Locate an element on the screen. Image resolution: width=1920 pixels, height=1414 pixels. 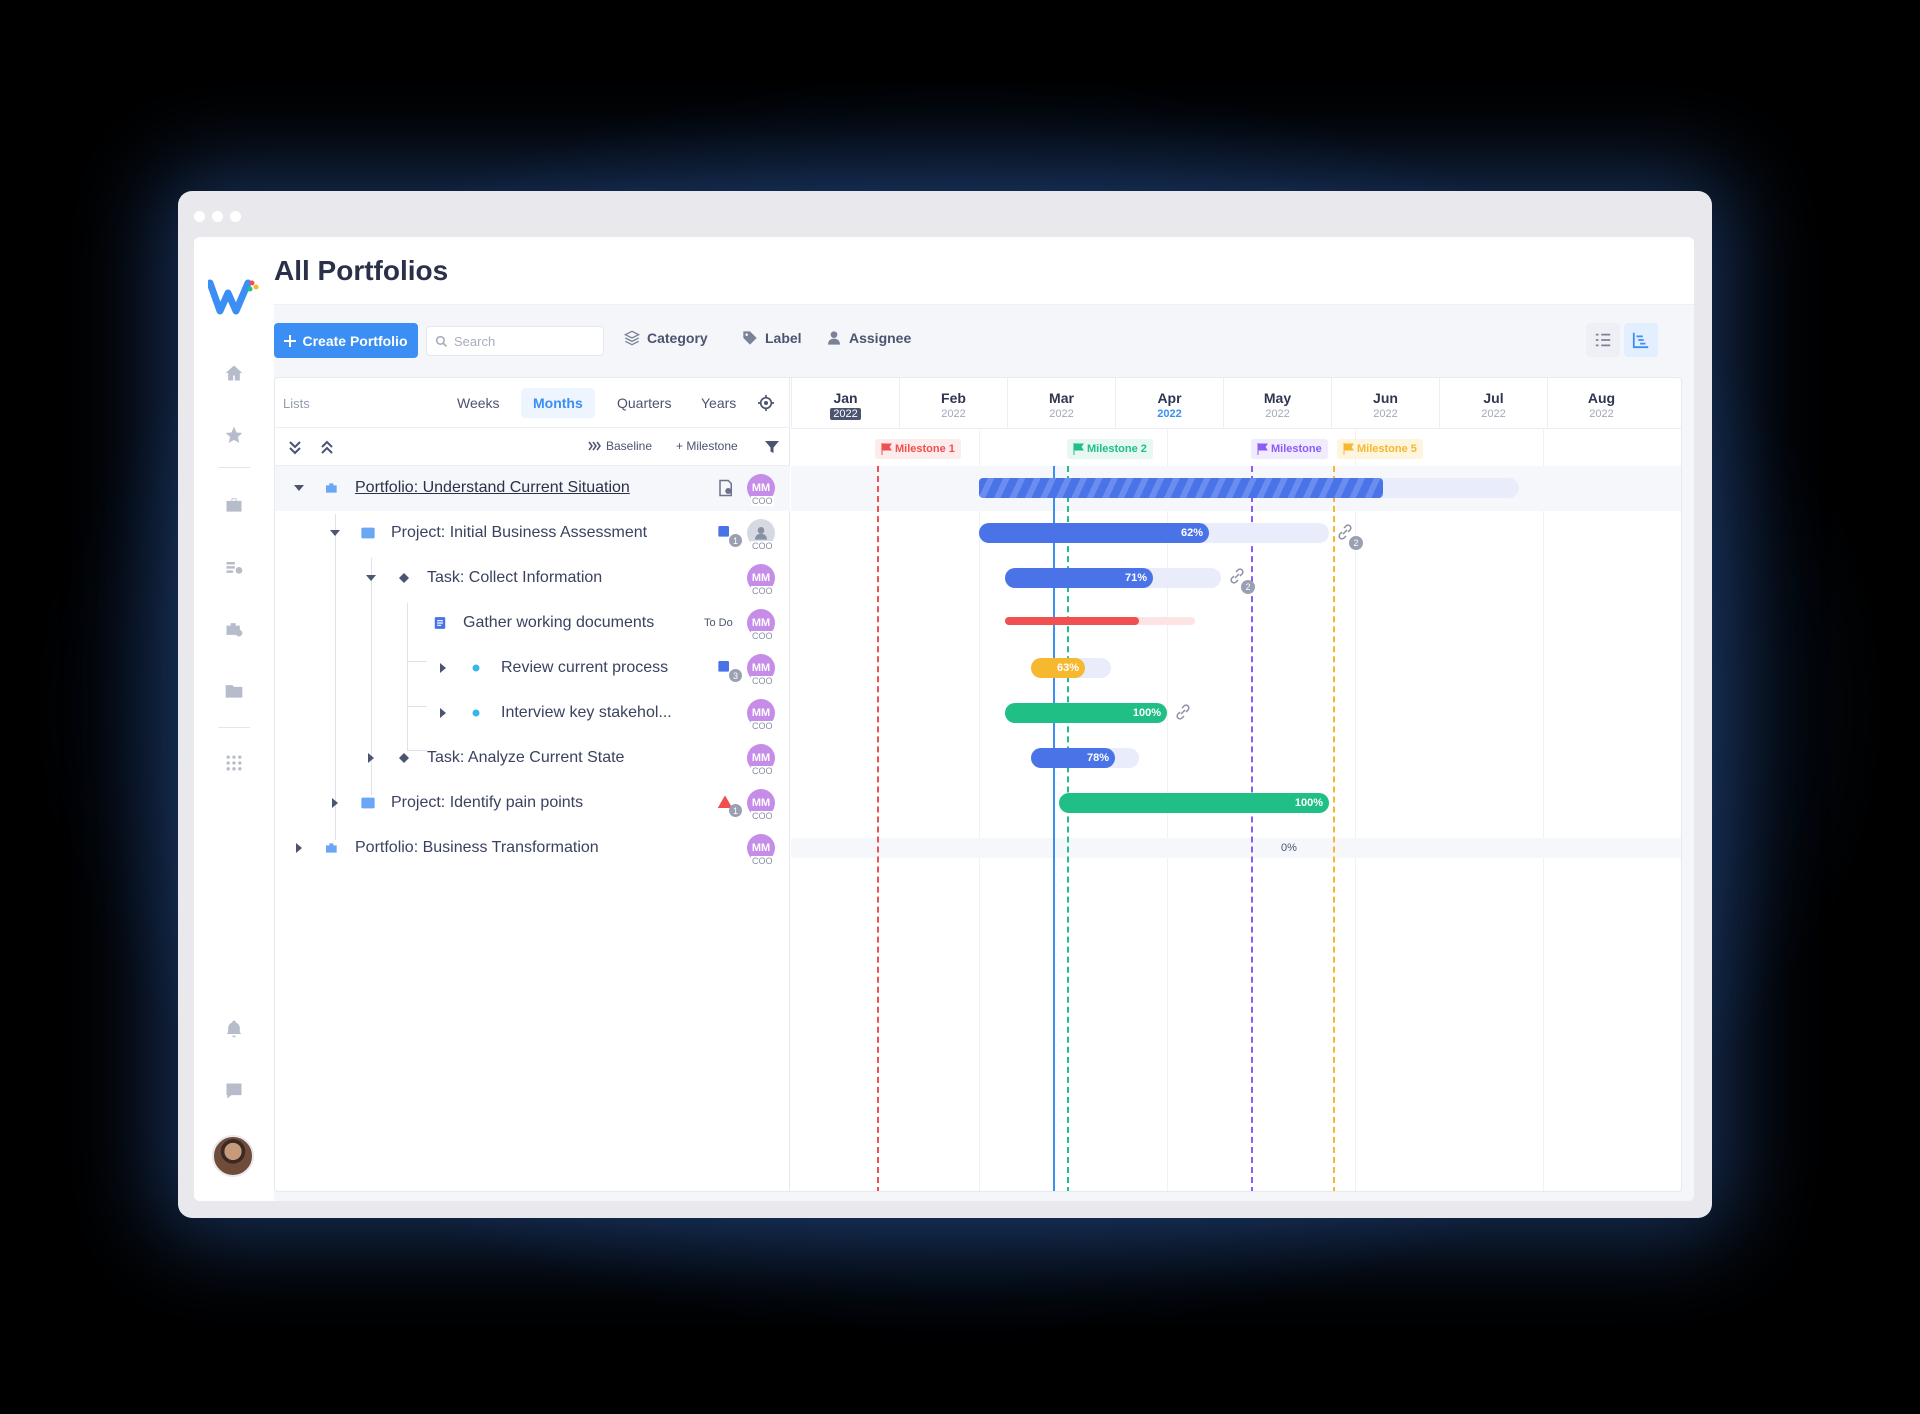
collapse-all-icon is located at coordinates (327, 447).